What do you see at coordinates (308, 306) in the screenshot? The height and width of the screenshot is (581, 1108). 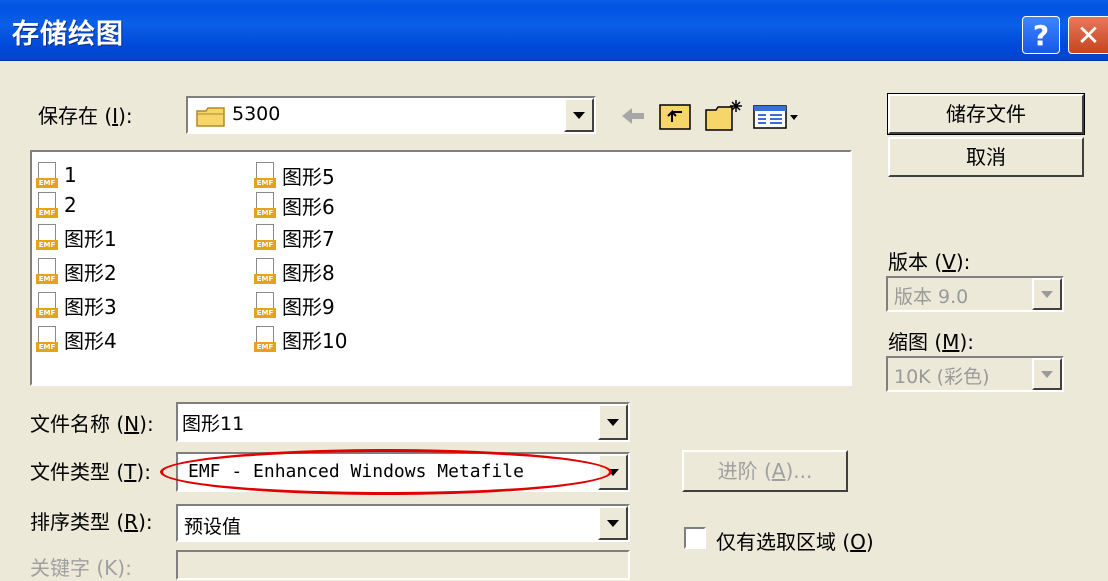 I see `file-name: 图形9` at bounding box center [308, 306].